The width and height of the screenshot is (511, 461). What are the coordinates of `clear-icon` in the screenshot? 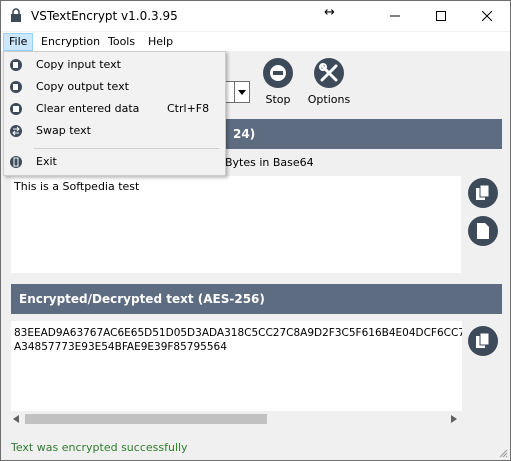 It's located at (16, 109).